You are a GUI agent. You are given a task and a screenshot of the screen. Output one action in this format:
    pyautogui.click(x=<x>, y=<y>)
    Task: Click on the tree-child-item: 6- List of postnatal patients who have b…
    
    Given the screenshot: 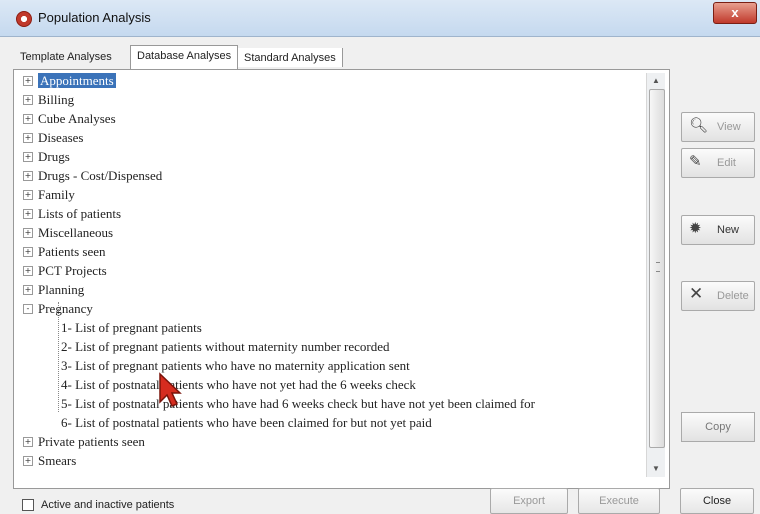 What is the action you would take?
    pyautogui.click(x=246, y=422)
    